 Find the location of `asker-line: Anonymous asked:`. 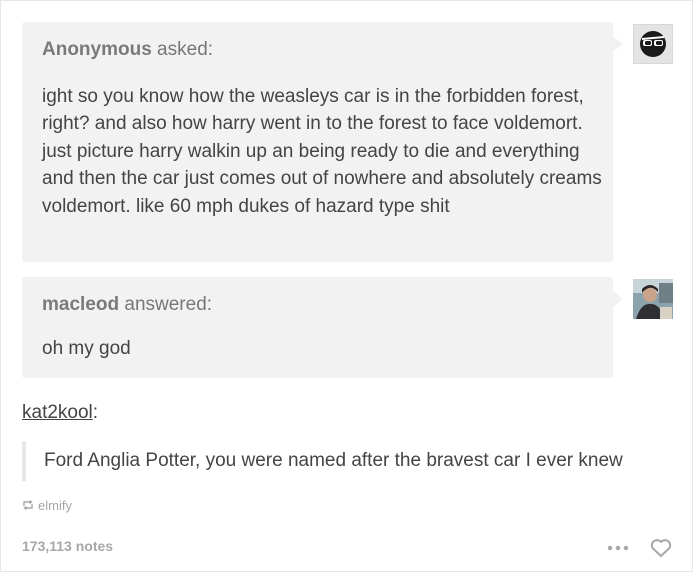

asker-line: Anonymous asked: is located at coordinates (127, 50).